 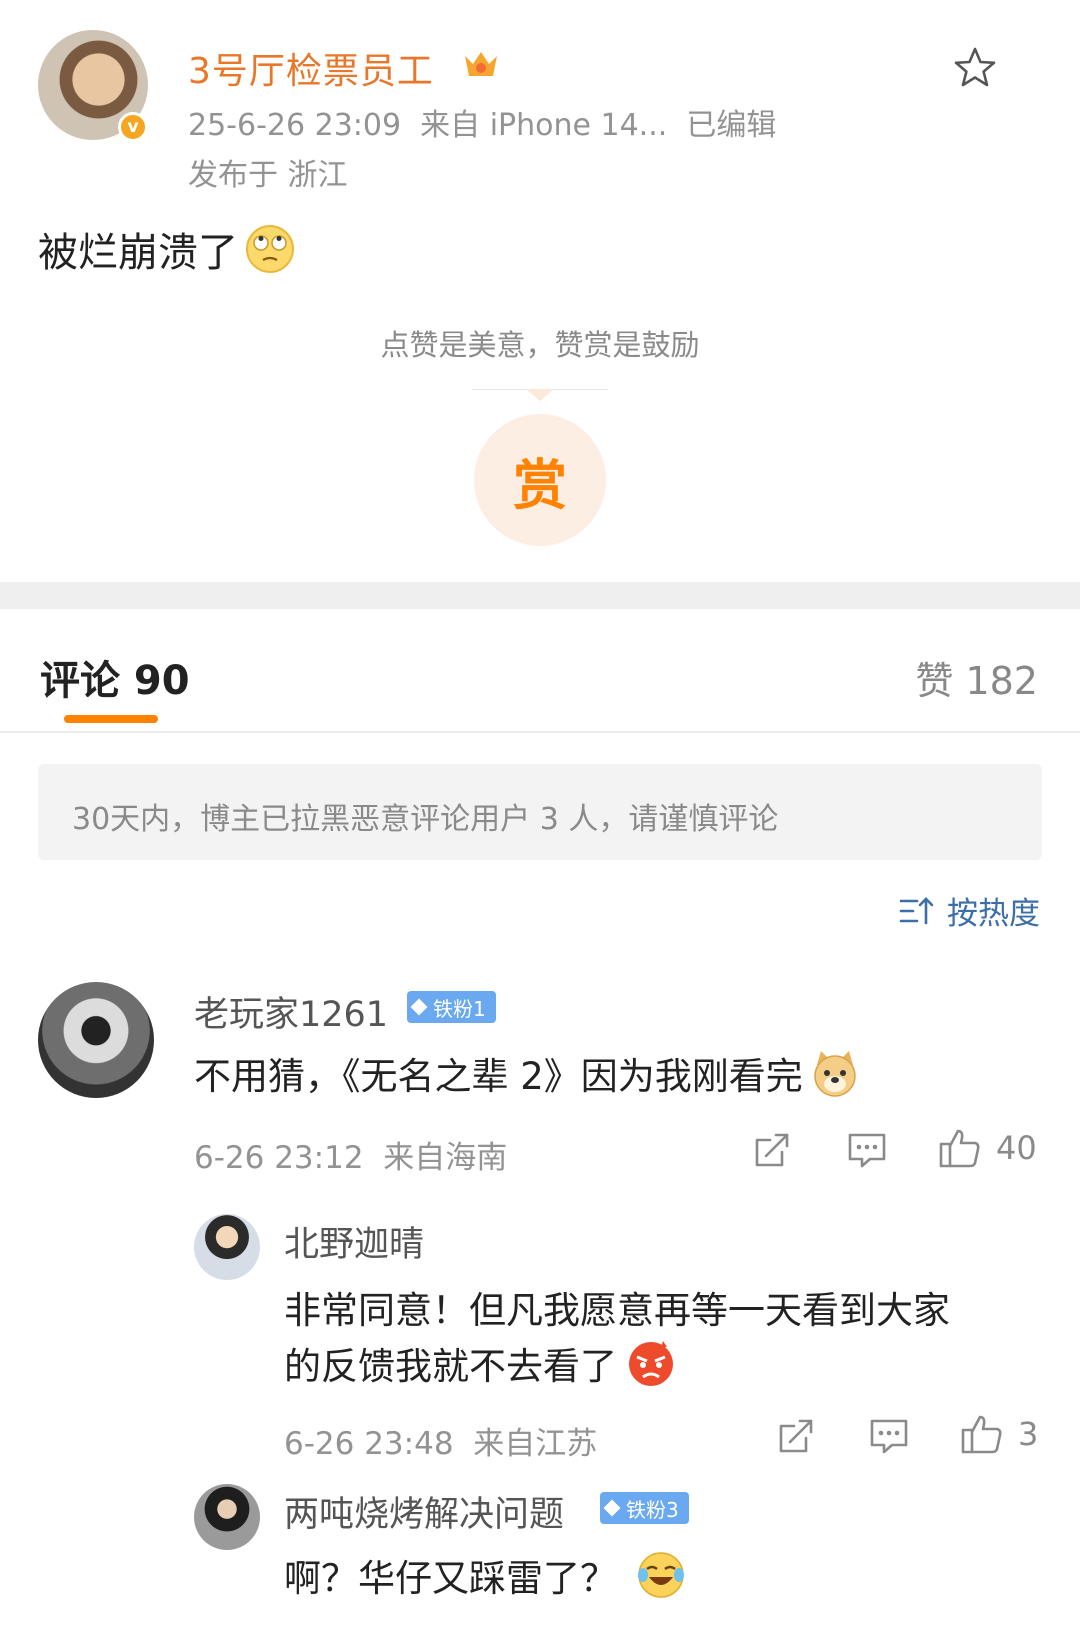 I want to click on post-edited-label: 已编辑, so click(x=731, y=125).